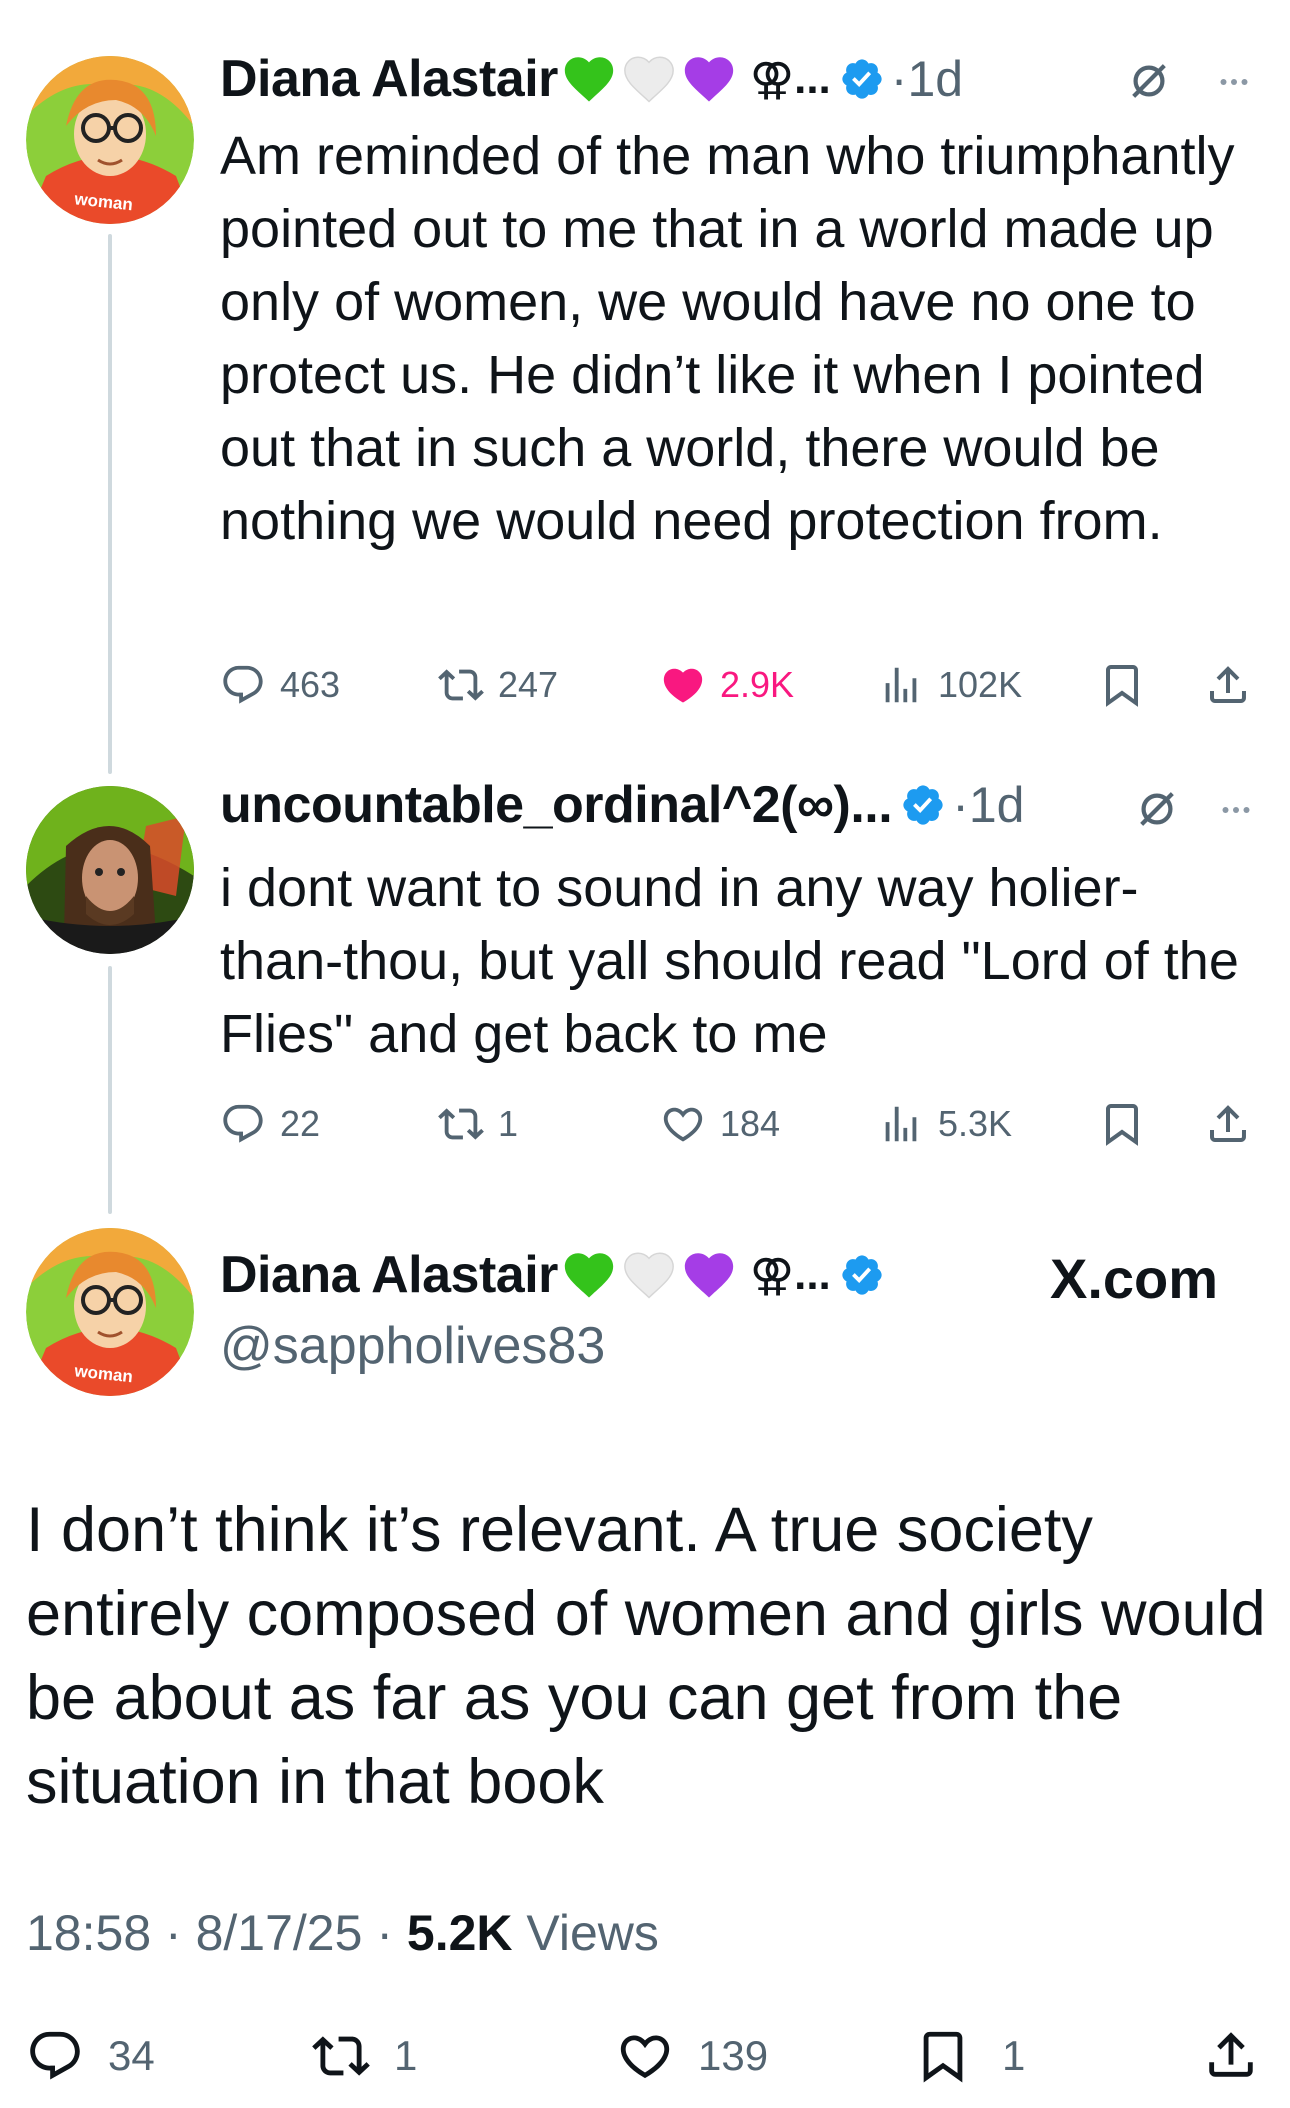 Image resolution: width=1290 pixels, height=2108 pixels. I want to click on bookmark-button: 1, so click(969, 2056).